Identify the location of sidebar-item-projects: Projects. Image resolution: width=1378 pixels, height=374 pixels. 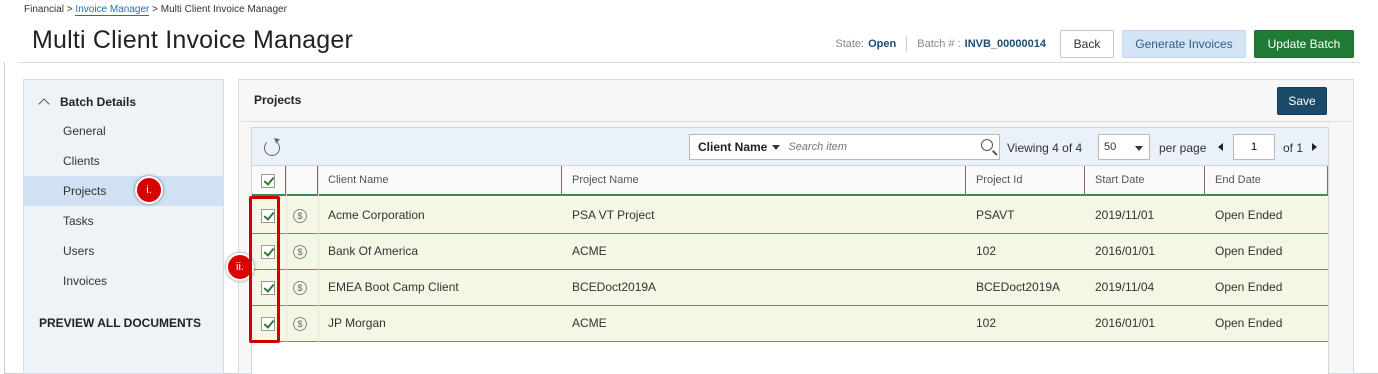
(123, 191).